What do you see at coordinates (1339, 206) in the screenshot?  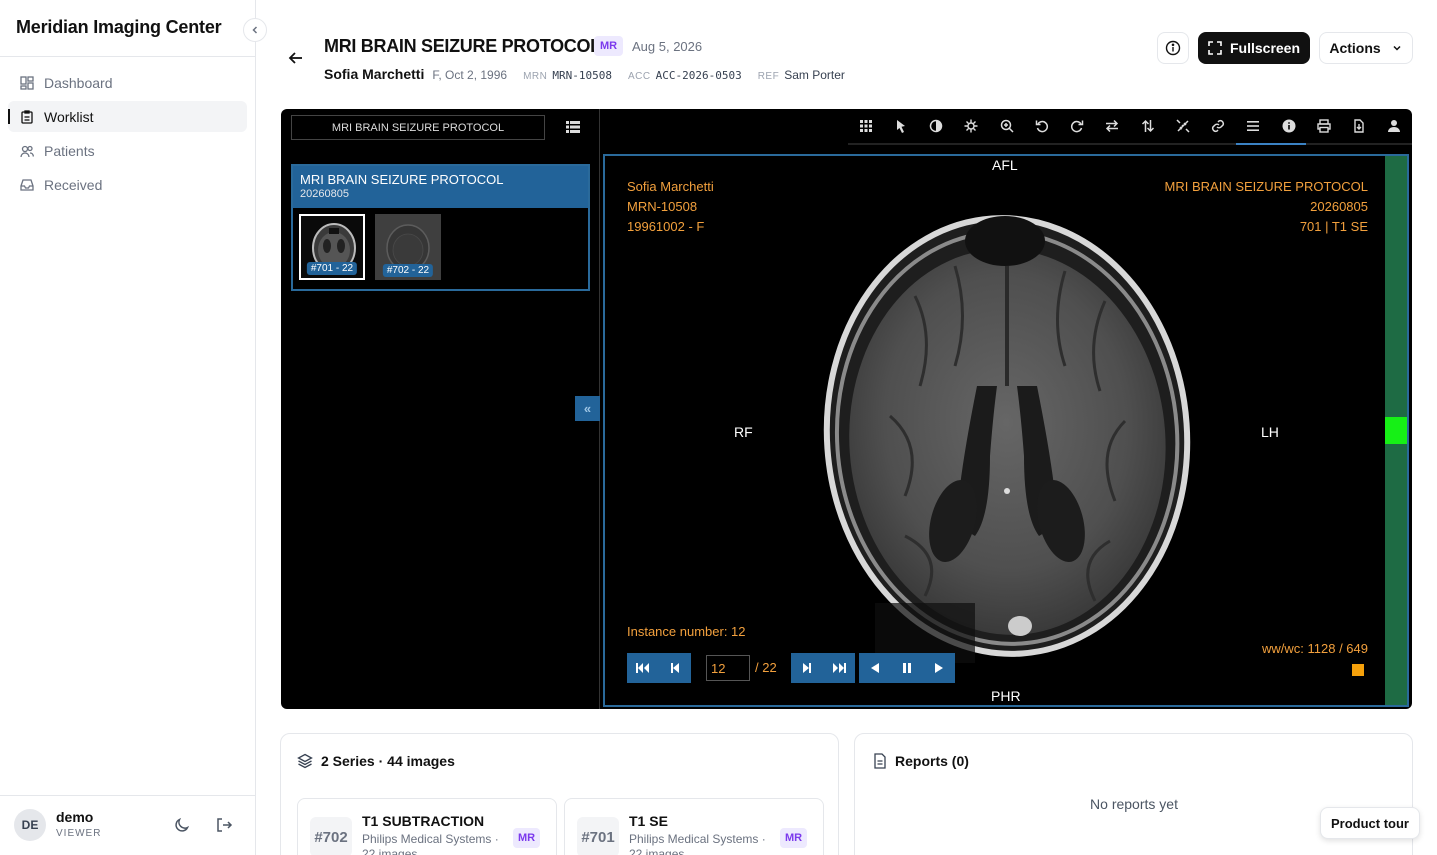 I see `overlay-study-date: 20260805` at bounding box center [1339, 206].